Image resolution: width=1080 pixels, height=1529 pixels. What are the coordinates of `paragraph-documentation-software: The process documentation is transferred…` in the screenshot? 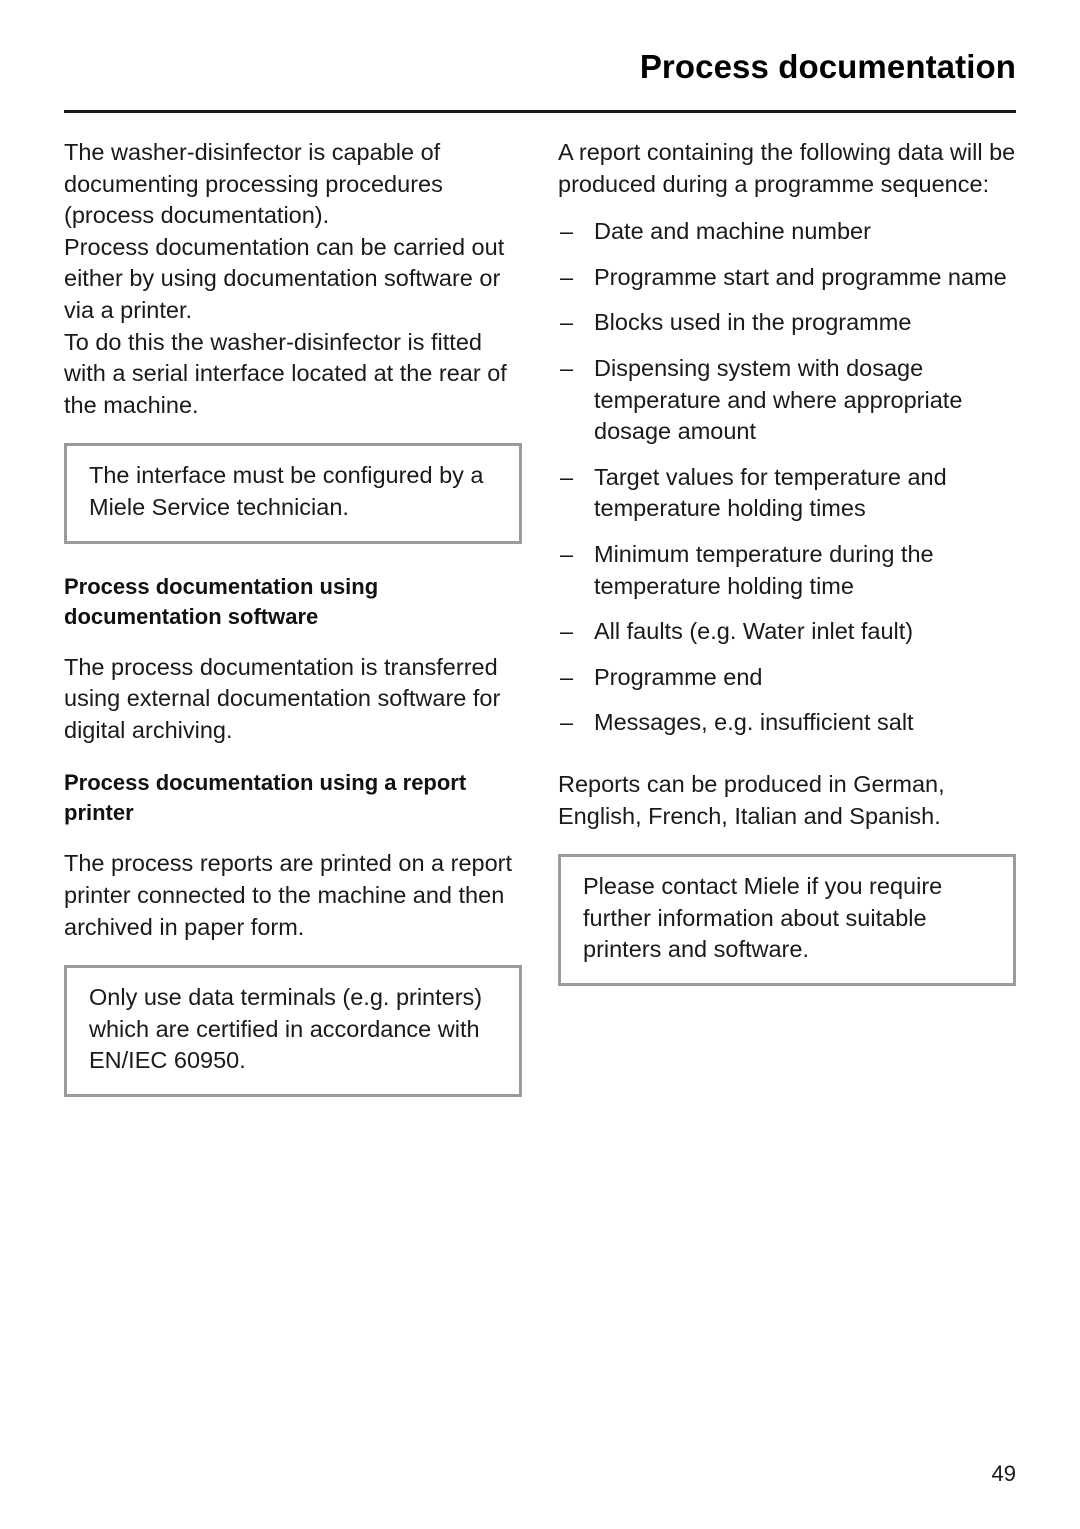 It's located at (282, 698).